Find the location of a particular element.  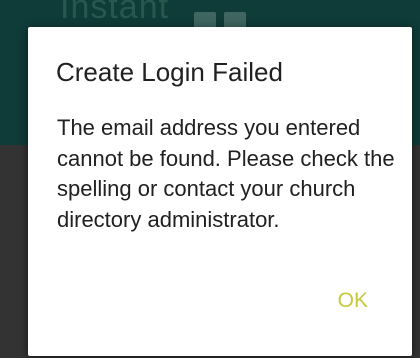

dialog-title: Create Login Failed is located at coordinates (169, 72).